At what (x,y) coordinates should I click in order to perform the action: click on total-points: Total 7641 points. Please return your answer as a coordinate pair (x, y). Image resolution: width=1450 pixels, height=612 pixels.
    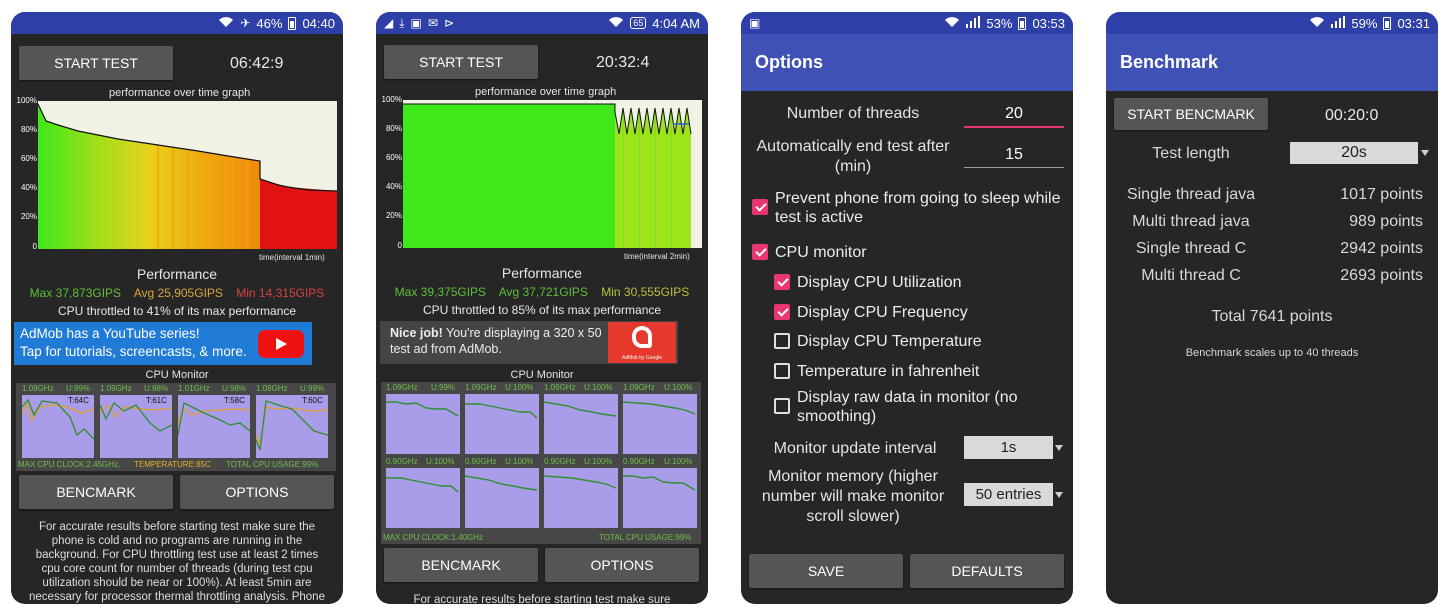
    Looking at the image, I should click on (1272, 316).